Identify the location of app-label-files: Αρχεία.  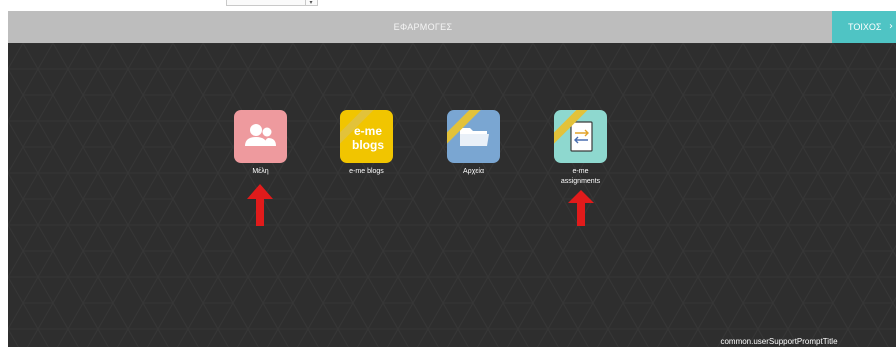
(473, 171).